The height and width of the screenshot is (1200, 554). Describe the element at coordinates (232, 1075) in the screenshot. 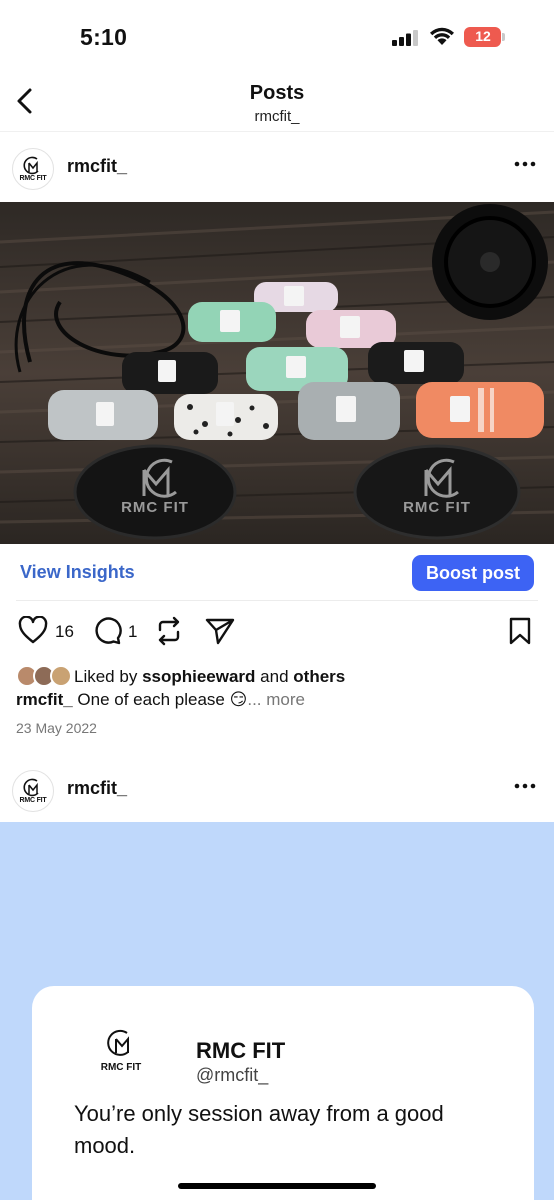

I see `card-handle: @rmcfit_` at that location.